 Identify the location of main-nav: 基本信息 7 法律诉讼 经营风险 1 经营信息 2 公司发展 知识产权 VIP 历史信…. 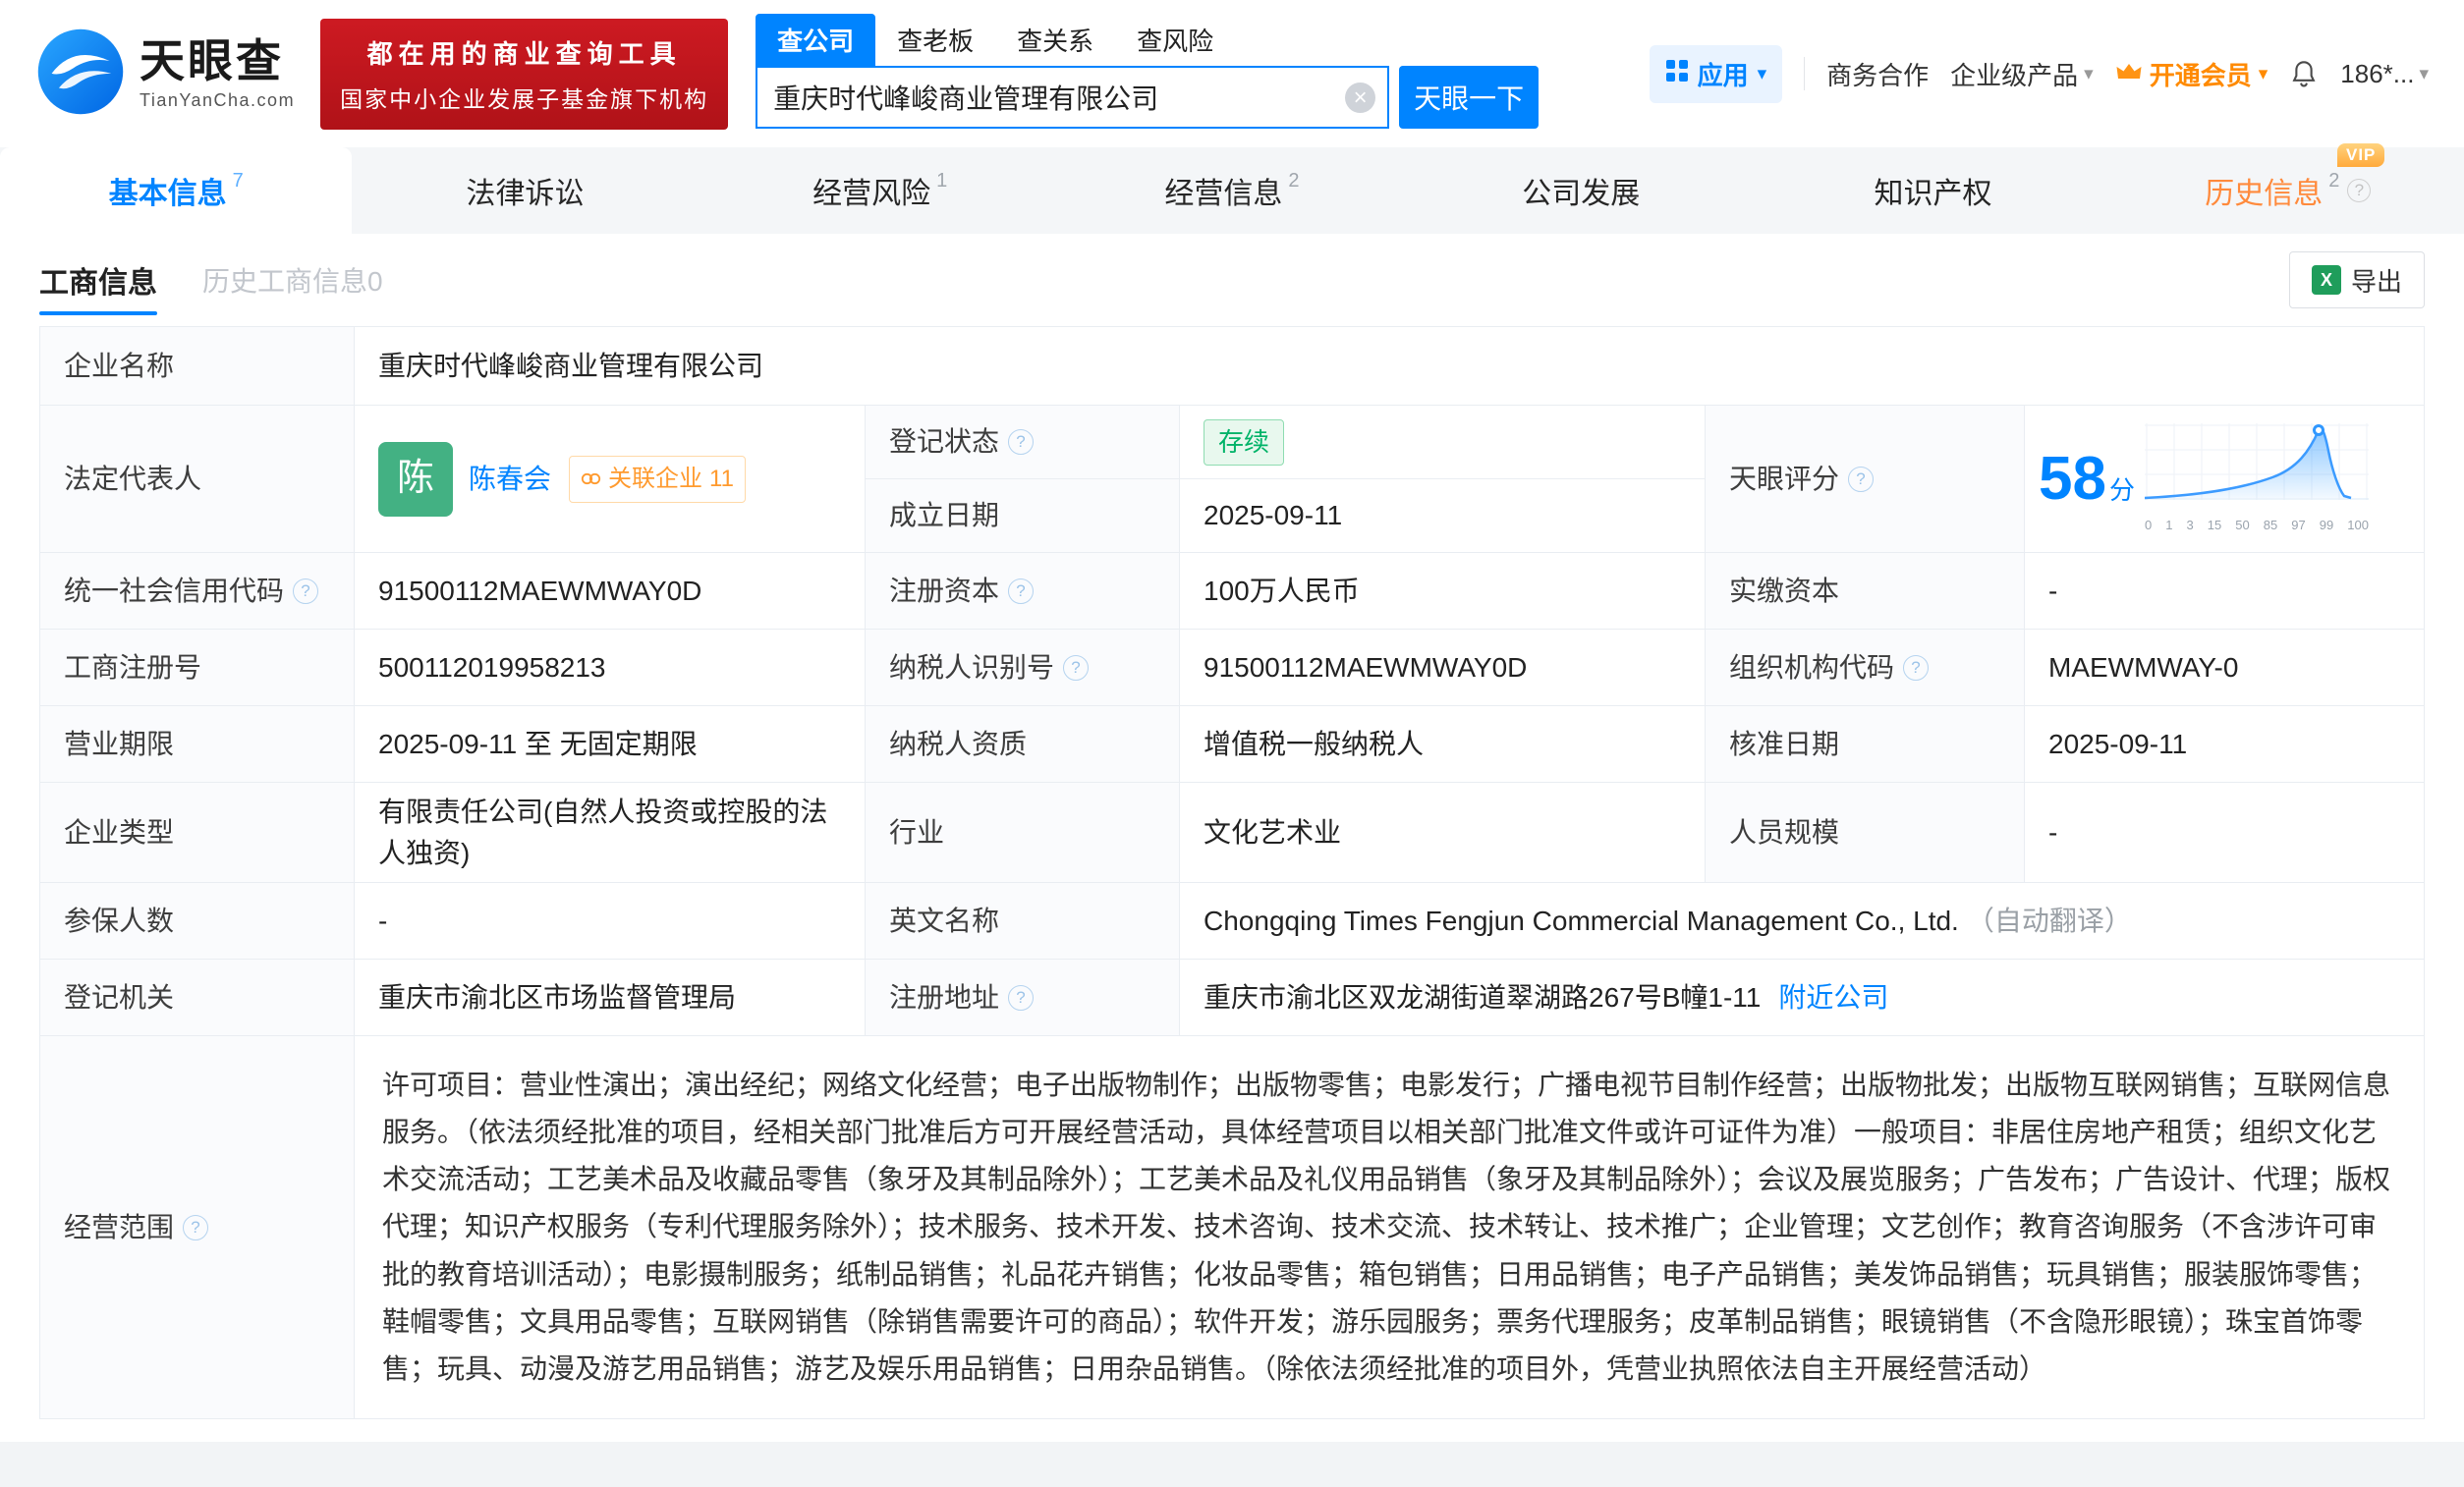
(1232, 189).